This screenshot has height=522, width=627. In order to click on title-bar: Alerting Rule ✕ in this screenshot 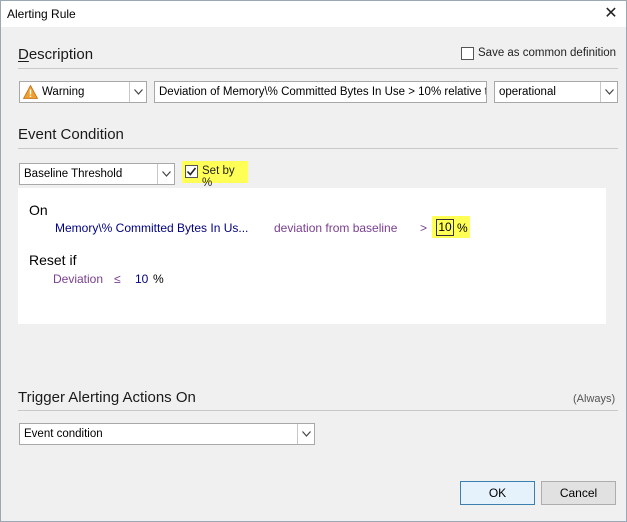, I will do `click(313, 14)`.